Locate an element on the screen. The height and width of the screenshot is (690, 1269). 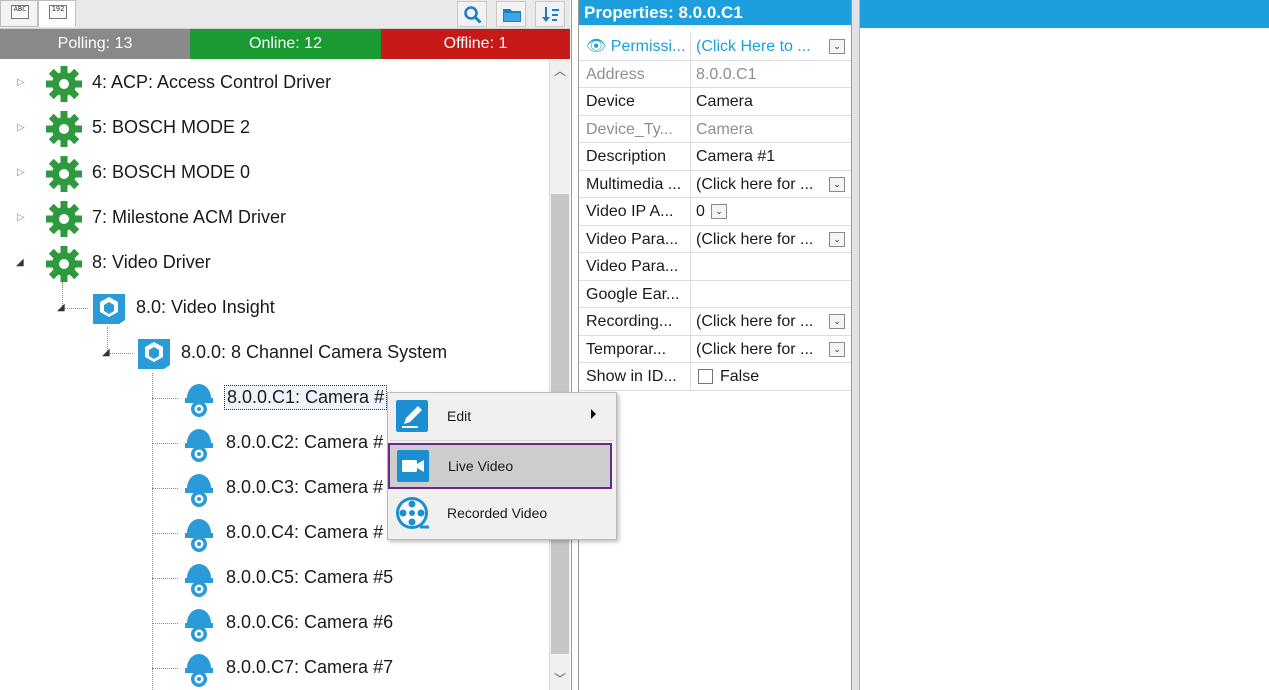
context-menu: Edit Live Video Recorded Video is located at coordinates (502, 466).